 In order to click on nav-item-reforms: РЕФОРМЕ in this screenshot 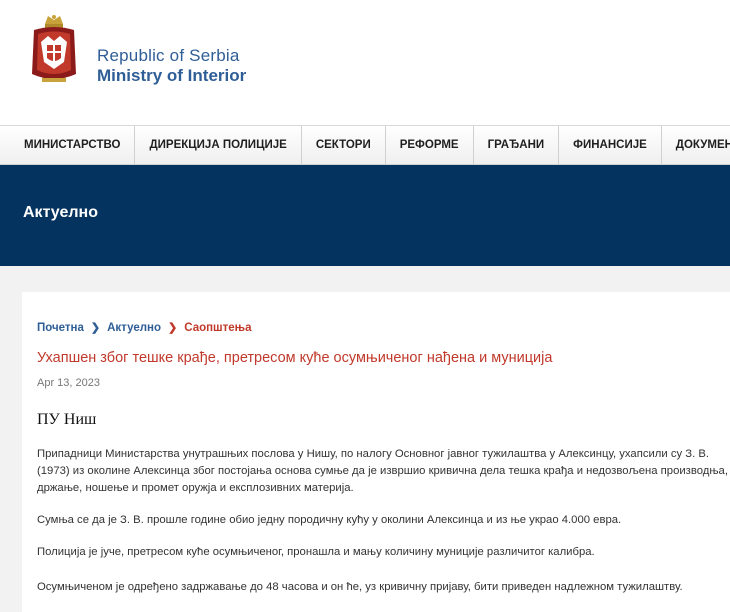, I will do `click(430, 145)`.